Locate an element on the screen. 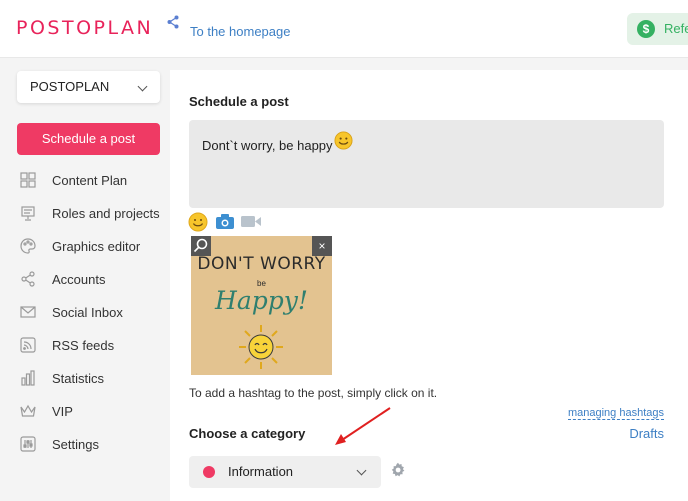 Image resolution: width=688 pixels, height=501 pixels. sidebar-item-label: VIP is located at coordinates (62, 411).